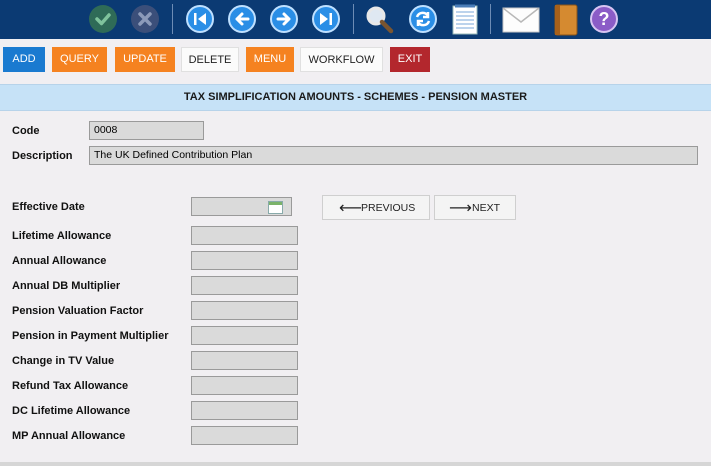 The width and height of the screenshot is (711, 466). Describe the element at coordinates (90, 336) in the screenshot. I see `field-label: Pension in Payment Multiplier` at that location.